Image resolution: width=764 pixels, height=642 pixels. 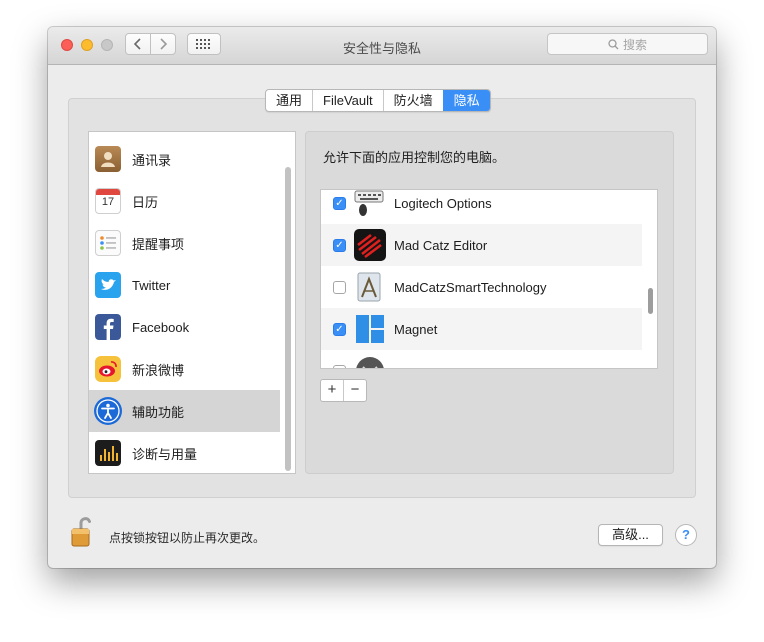 I want to click on remove-app-button: −, so click(x=354, y=390).